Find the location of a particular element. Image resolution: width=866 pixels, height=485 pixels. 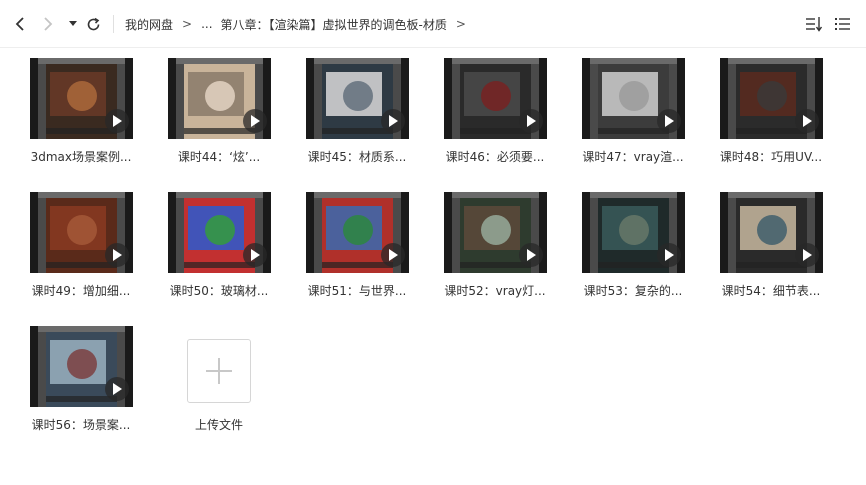

chevron-left-icon is located at coordinates (19, 24).